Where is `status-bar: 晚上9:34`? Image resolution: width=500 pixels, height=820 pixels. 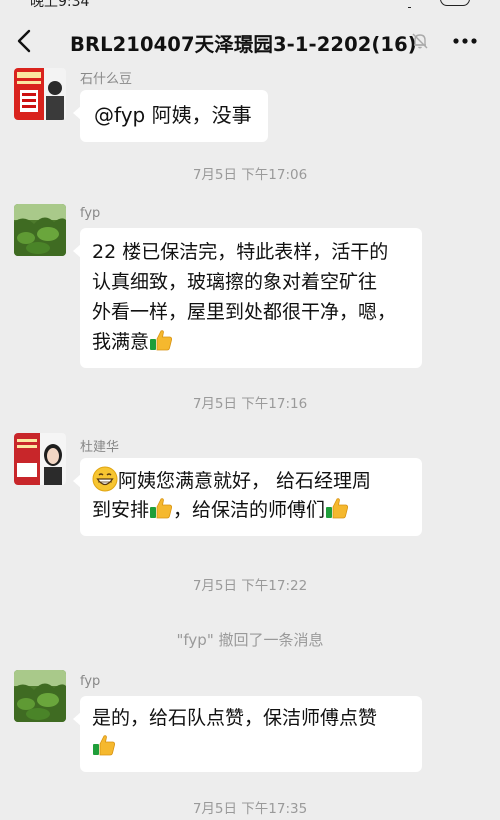 status-bar: 晚上9:34 is located at coordinates (250, 4).